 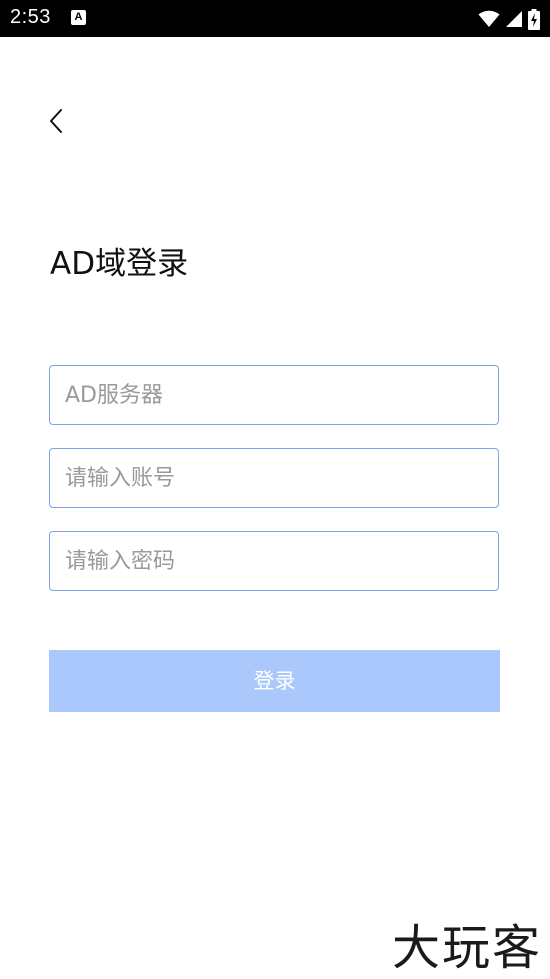 What do you see at coordinates (514, 19) in the screenshot?
I see `cellular-signal-icon` at bounding box center [514, 19].